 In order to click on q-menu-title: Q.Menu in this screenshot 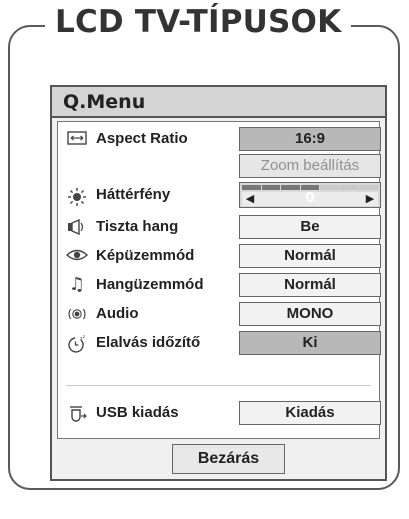, I will do `click(218, 102)`.